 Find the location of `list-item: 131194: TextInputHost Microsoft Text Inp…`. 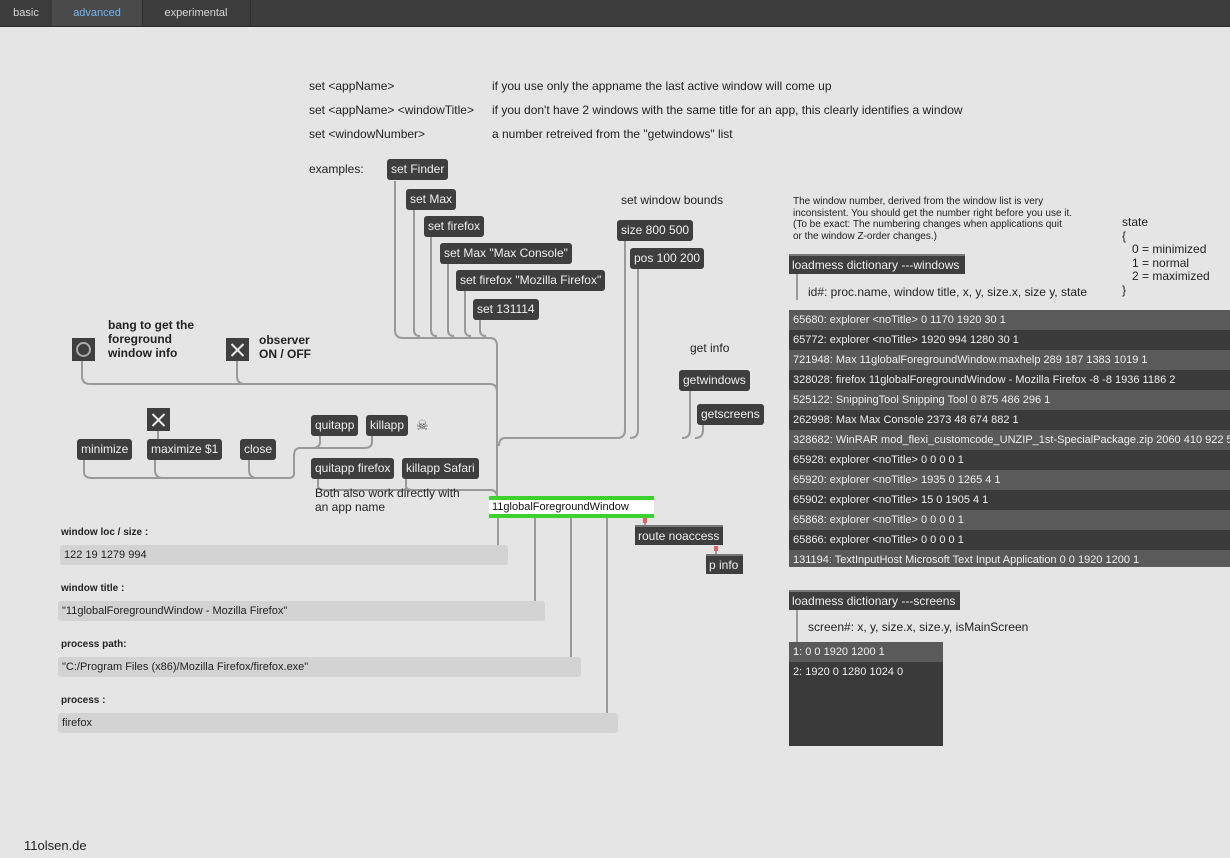

list-item: 131194: TextInputHost Microsoft Text Inp… is located at coordinates (1009, 558).